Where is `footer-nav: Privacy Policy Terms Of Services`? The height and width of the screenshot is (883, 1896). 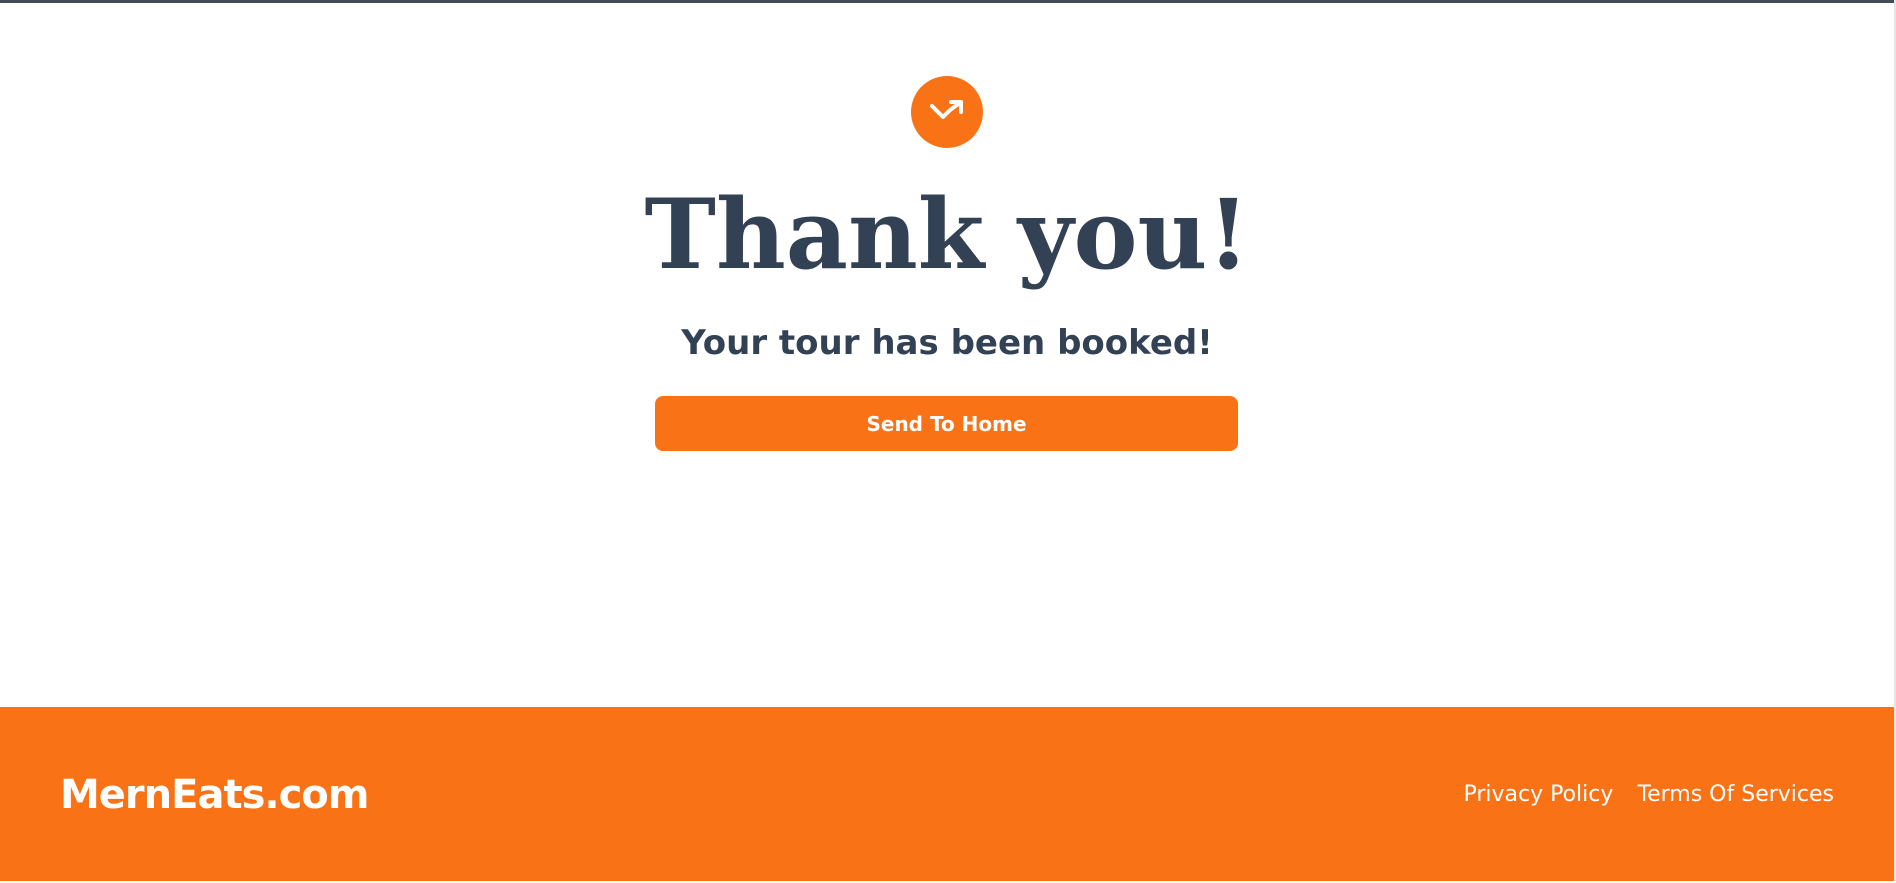 footer-nav: Privacy Policy Terms Of Services is located at coordinates (1648, 795).